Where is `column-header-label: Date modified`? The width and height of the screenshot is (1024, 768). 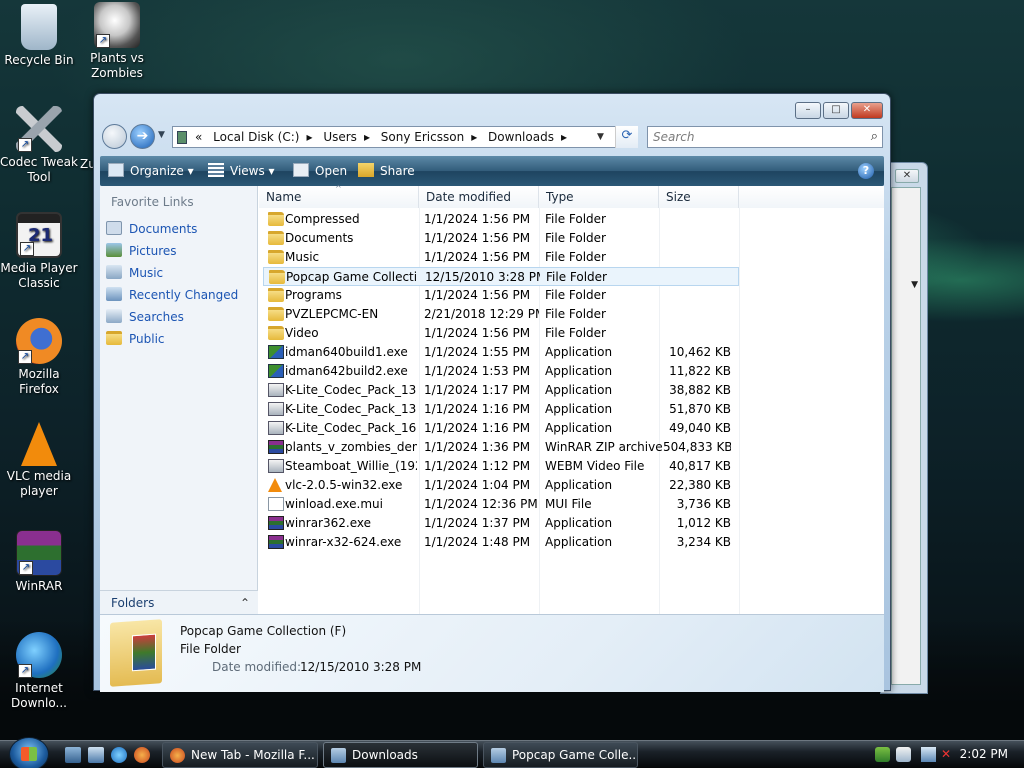 column-header-label: Date modified is located at coordinates (469, 197).